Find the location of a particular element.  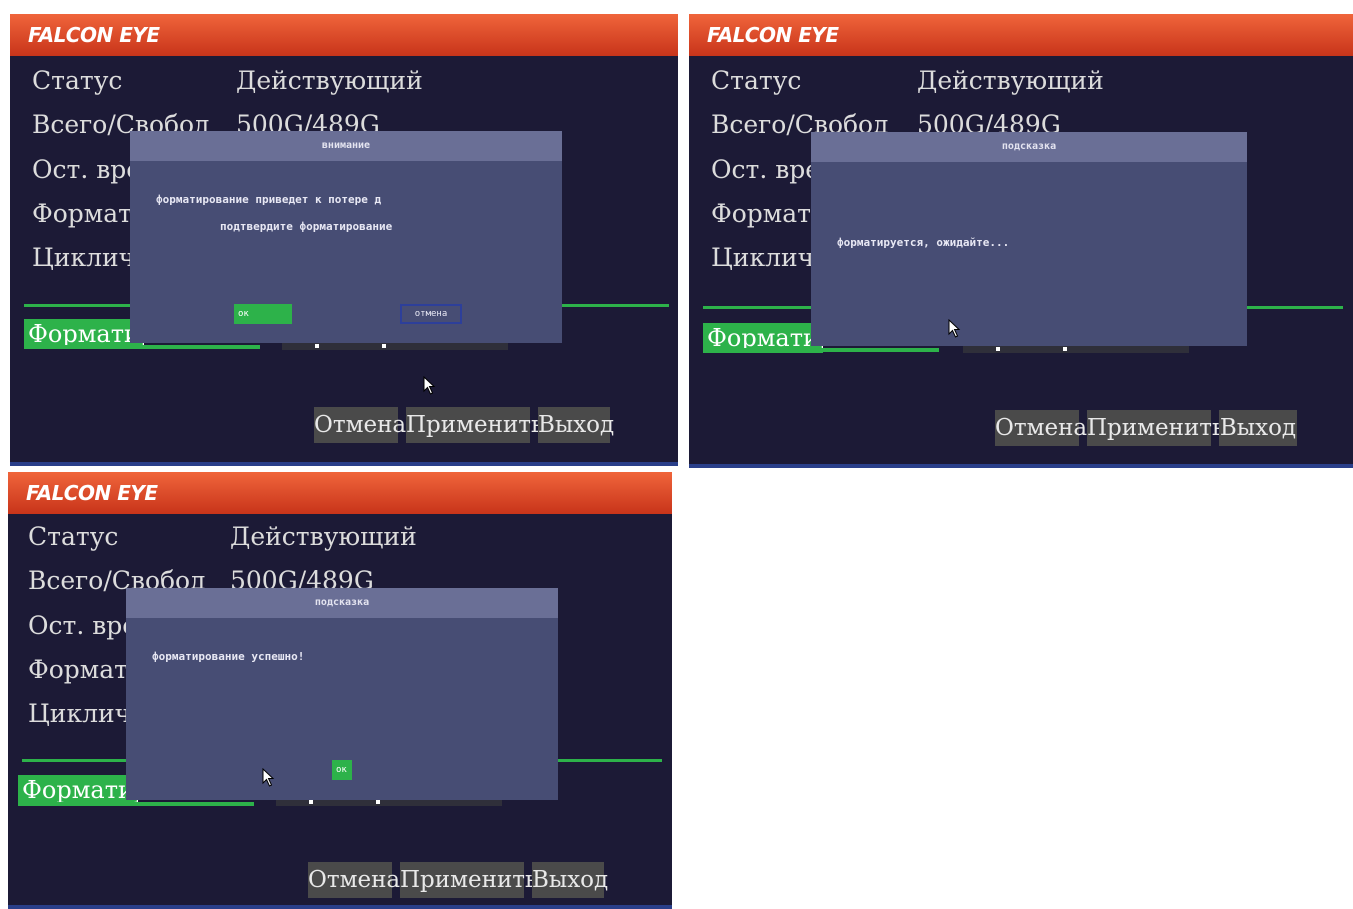

format-tab: Форматир is located at coordinates (78, 790).